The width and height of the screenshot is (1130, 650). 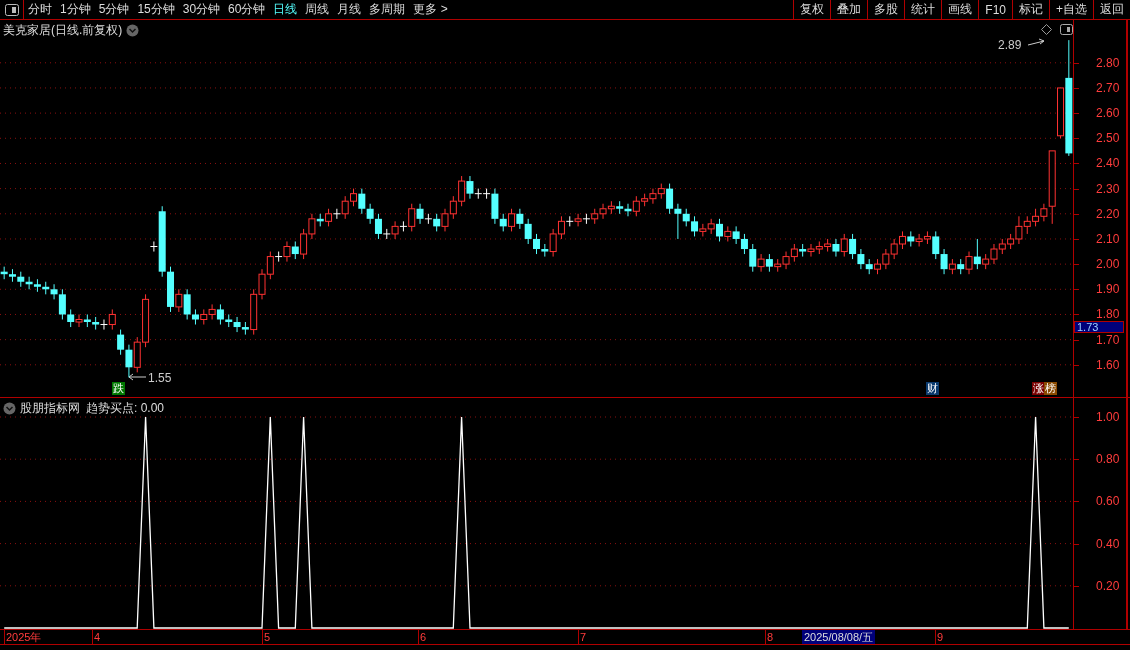 I want to click on value-axis-label: 0.40, so click(x=1108, y=543).